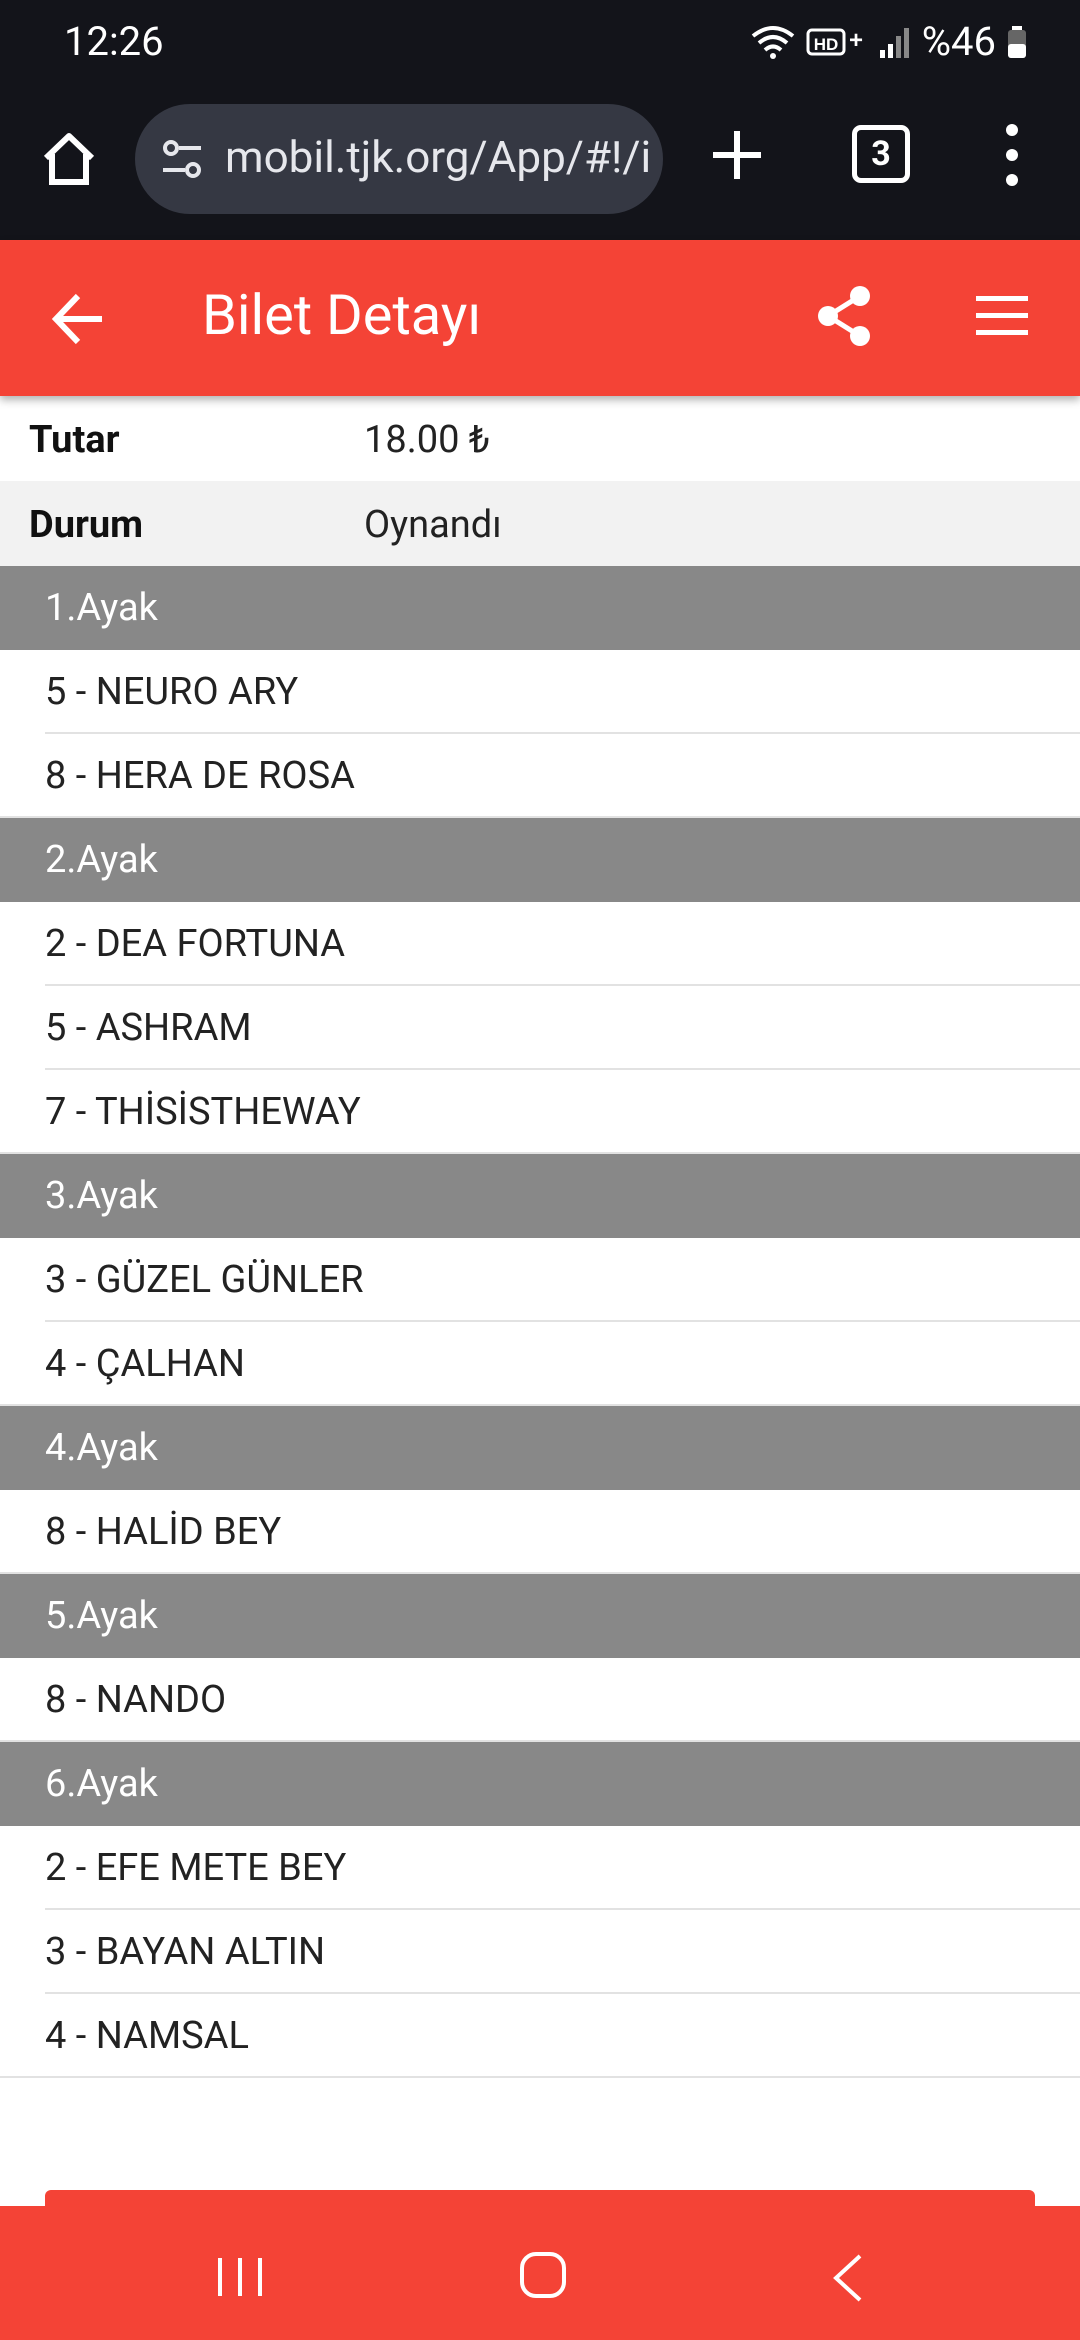  I want to click on info-value: 18.00 ₺, so click(427, 440).